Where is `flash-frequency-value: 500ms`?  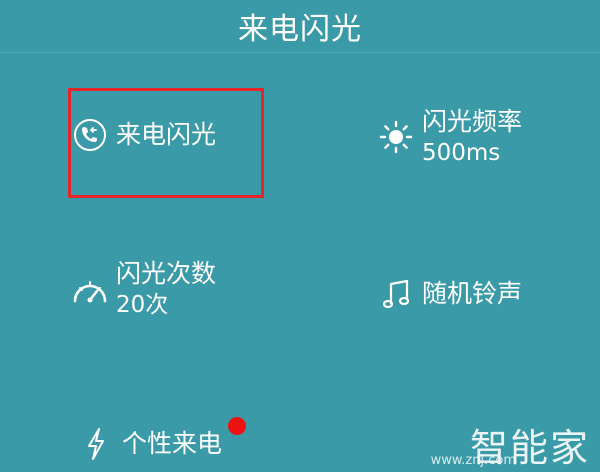
flash-frequency-value: 500ms is located at coordinates (461, 153).